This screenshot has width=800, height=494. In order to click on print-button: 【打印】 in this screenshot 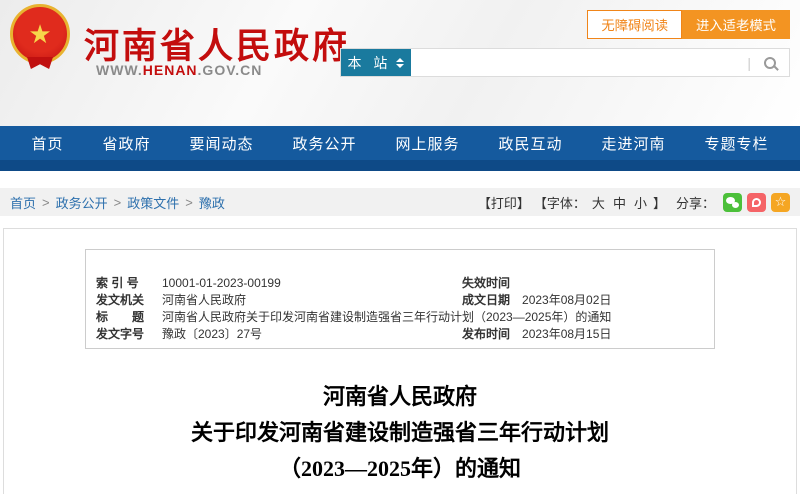, I will do `click(504, 202)`.